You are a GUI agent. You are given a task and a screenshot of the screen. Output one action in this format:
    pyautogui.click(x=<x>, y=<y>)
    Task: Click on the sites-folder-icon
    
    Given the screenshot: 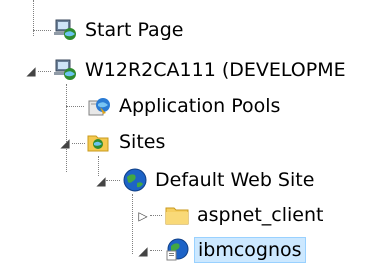 What is the action you would take?
    pyautogui.click(x=99, y=142)
    